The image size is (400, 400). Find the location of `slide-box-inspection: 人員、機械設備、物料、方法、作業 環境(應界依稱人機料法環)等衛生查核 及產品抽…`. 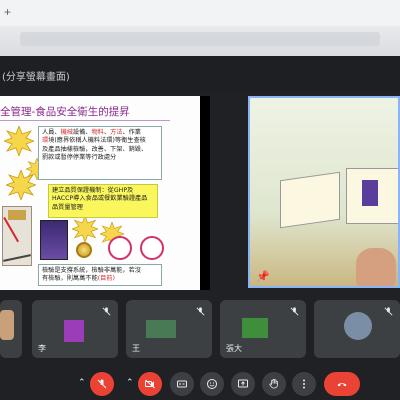

slide-box-inspection: 人員、機械設備、物料、方法、作業 環境(應界依稱人機料法環)等衛生查核 及產品抽… is located at coordinates (100, 153).